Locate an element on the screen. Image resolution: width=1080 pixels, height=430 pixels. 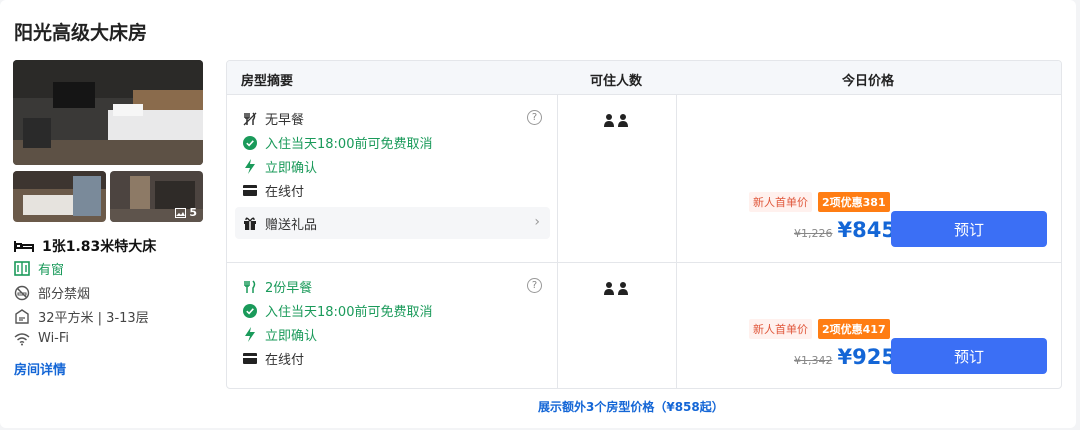
room-thumbnail is located at coordinates (59, 196).